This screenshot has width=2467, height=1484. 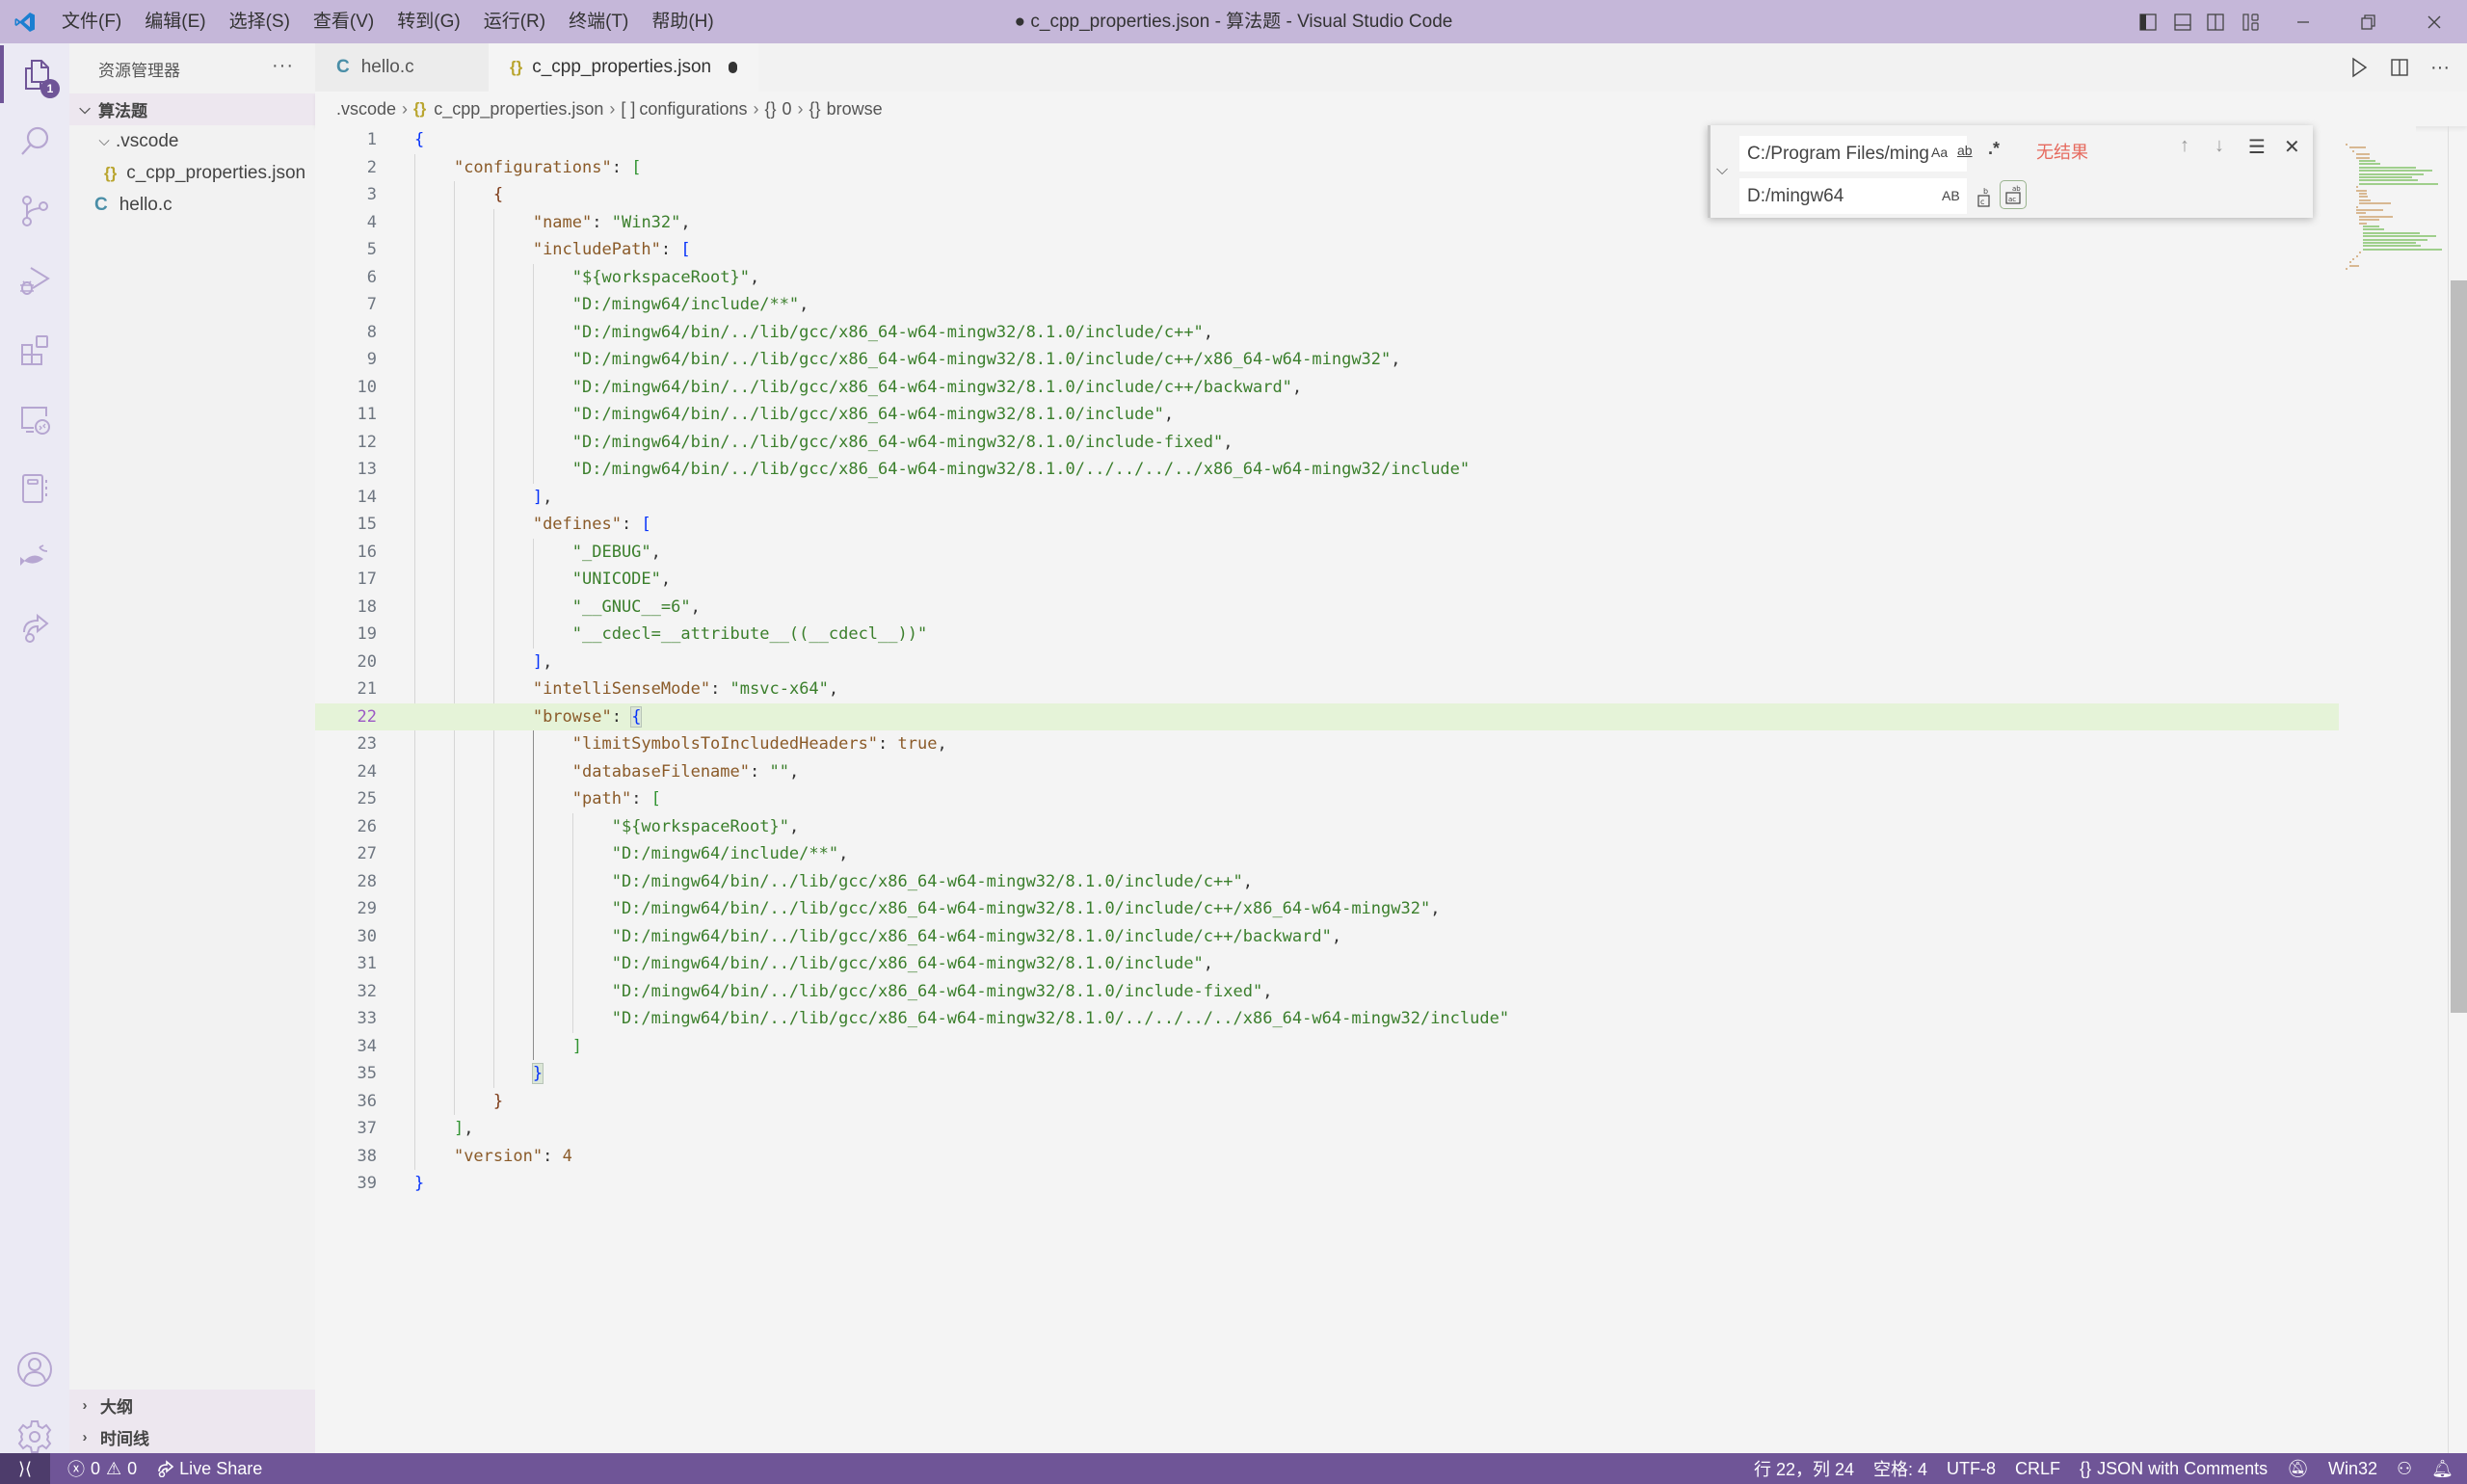 What do you see at coordinates (2404, 1469) in the screenshot?
I see `feedback: ⚇` at bounding box center [2404, 1469].